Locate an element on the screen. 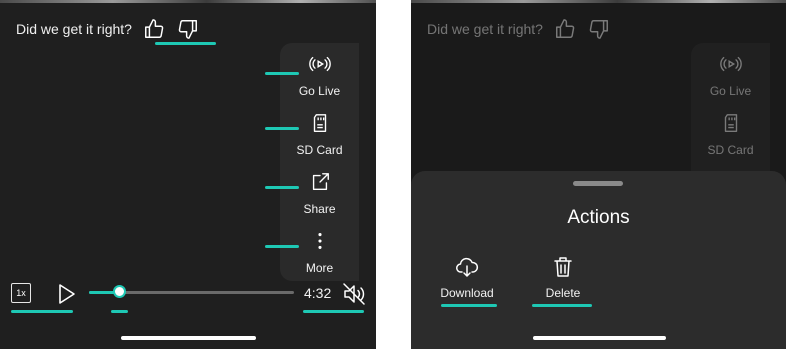 The image size is (786, 349). more-indicator is located at coordinates (282, 246).